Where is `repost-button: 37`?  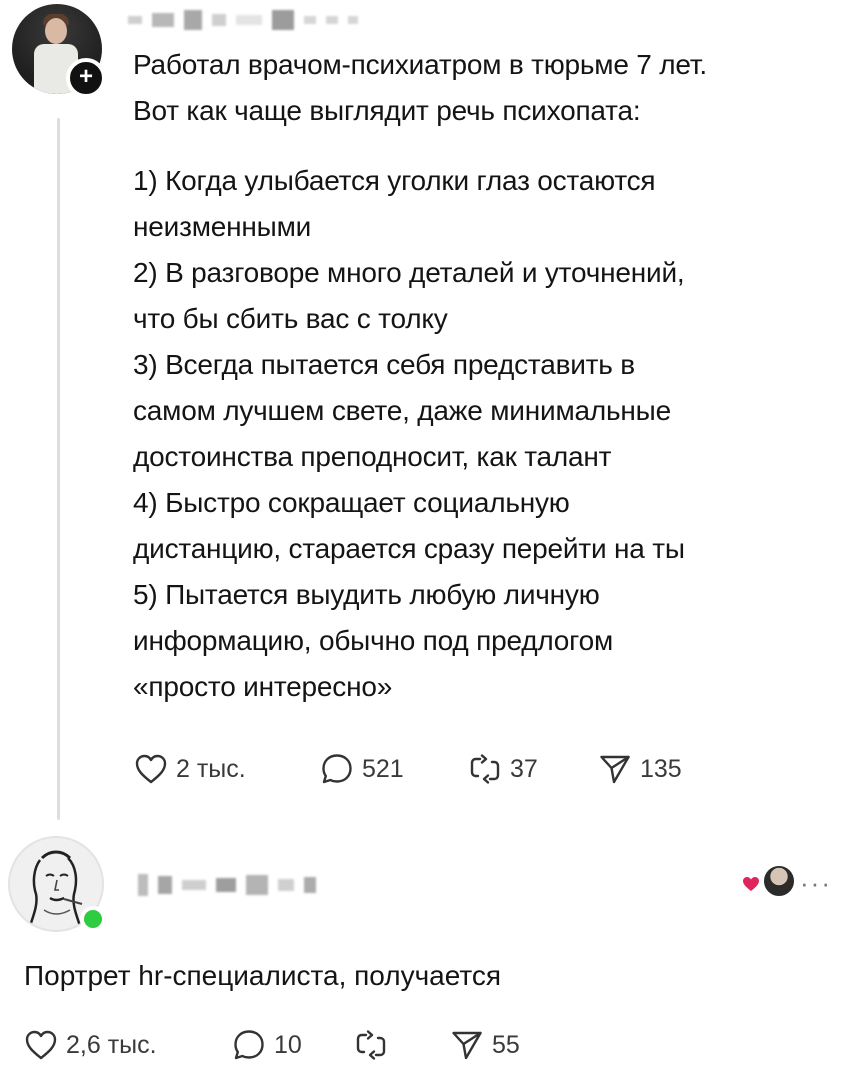 repost-button: 37 is located at coordinates (533, 769).